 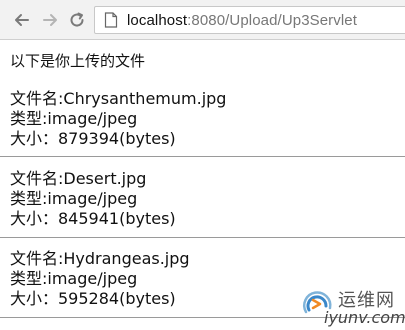 I want to click on arrow-left-icon, so click(x=22, y=20).